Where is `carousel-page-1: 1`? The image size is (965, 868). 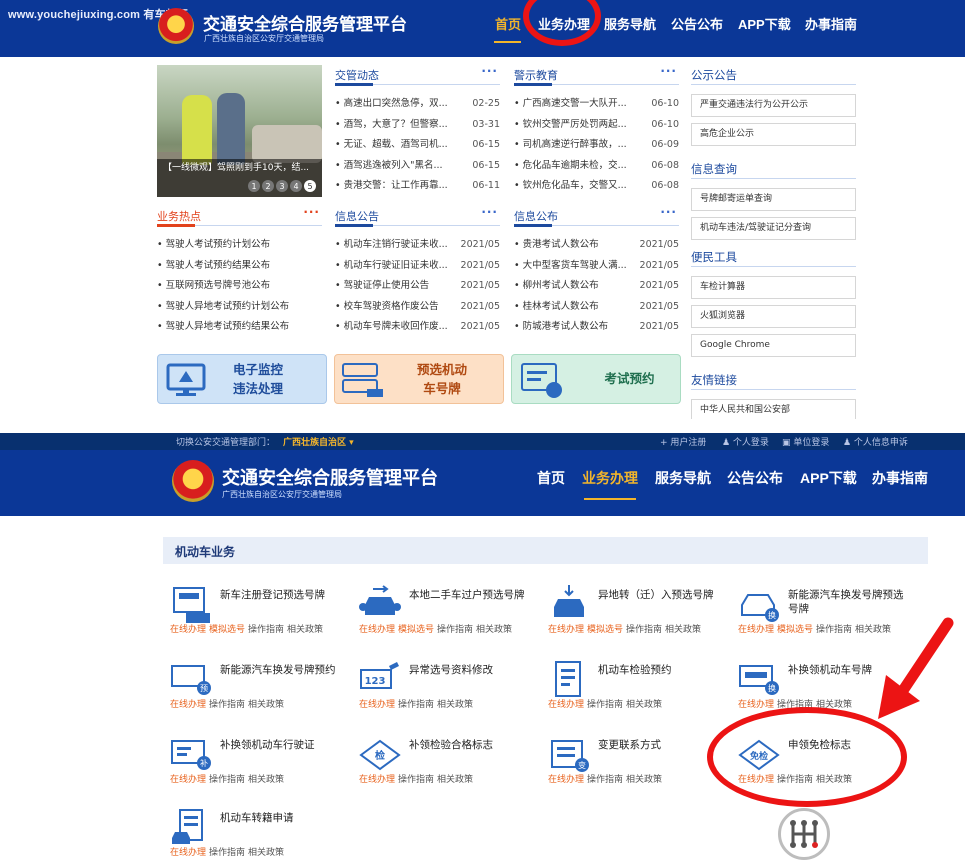 carousel-page-1: 1 is located at coordinates (254, 186).